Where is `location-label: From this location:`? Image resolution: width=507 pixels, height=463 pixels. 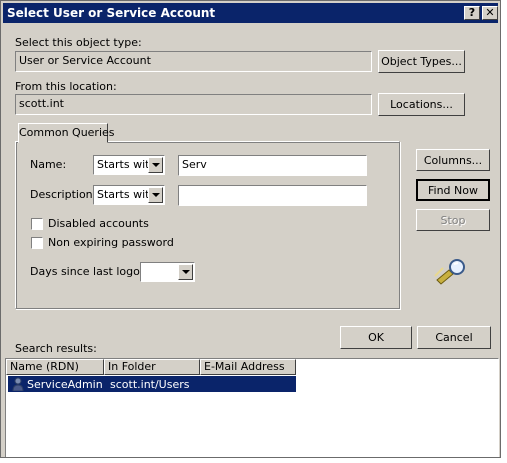 location-label: From this location: is located at coordinates (66, 86).